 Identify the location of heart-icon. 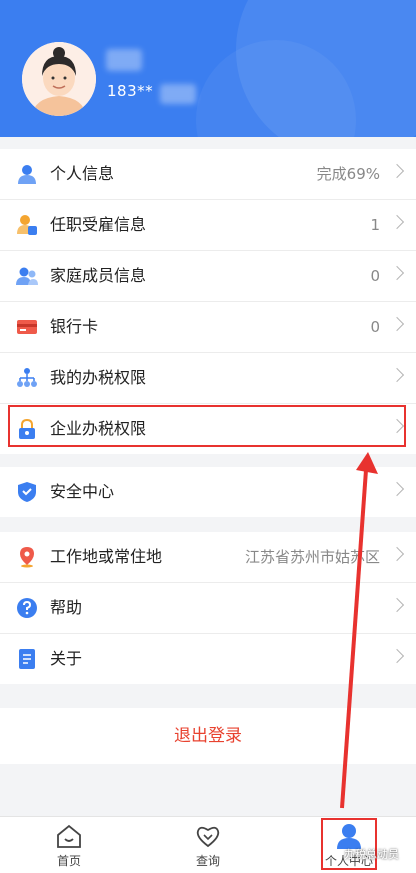
(208, 837).